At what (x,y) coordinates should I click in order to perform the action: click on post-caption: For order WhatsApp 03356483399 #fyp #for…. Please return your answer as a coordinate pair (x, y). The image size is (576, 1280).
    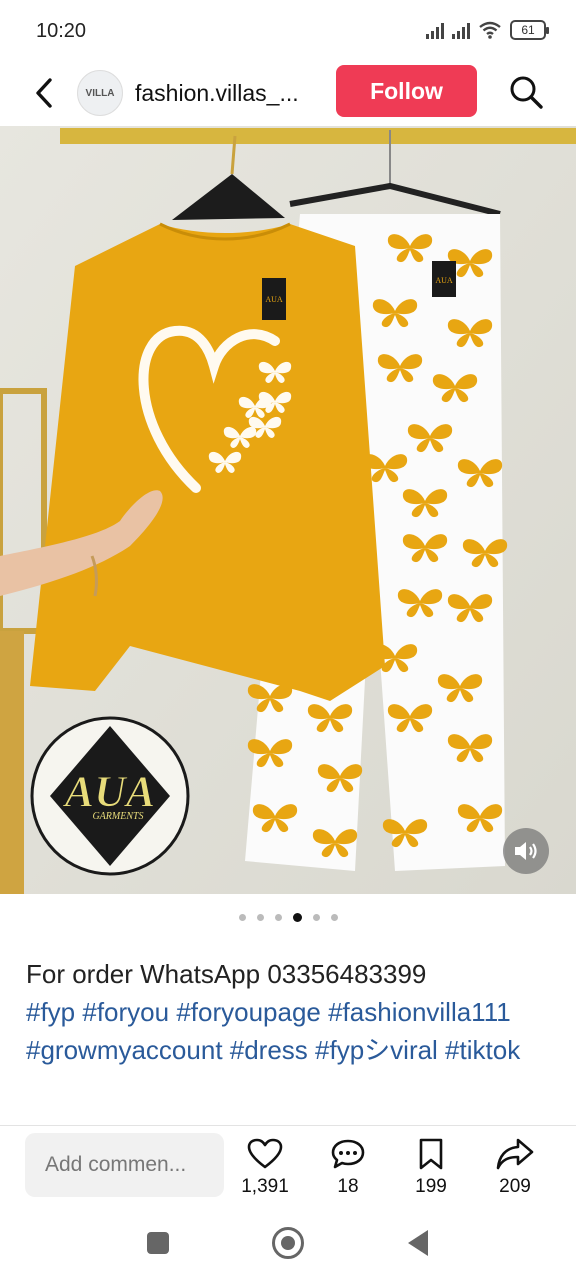
    Looking at the image, I should click on (291, 1012).